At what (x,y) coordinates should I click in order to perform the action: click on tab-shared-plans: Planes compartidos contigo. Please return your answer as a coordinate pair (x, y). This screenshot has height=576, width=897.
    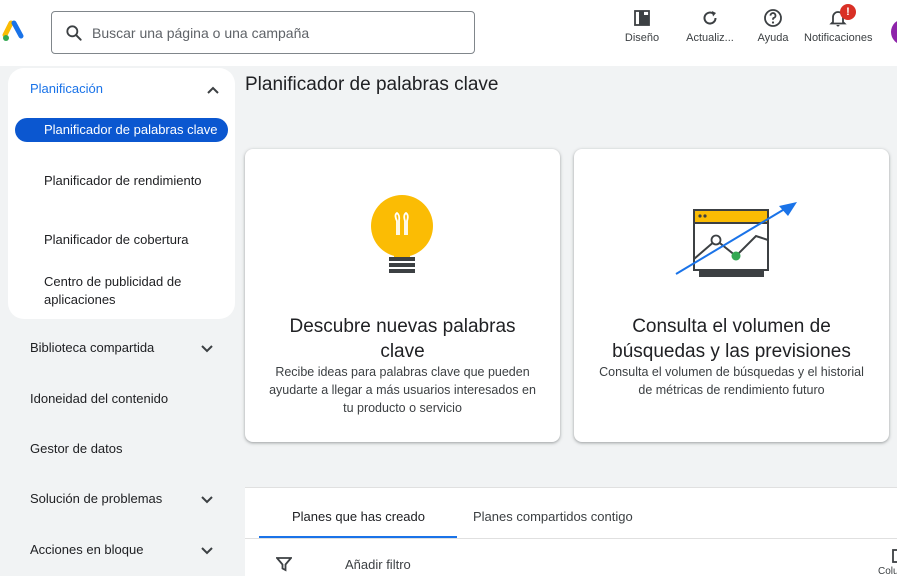
    Looking at the image, I should click on (553, 516).